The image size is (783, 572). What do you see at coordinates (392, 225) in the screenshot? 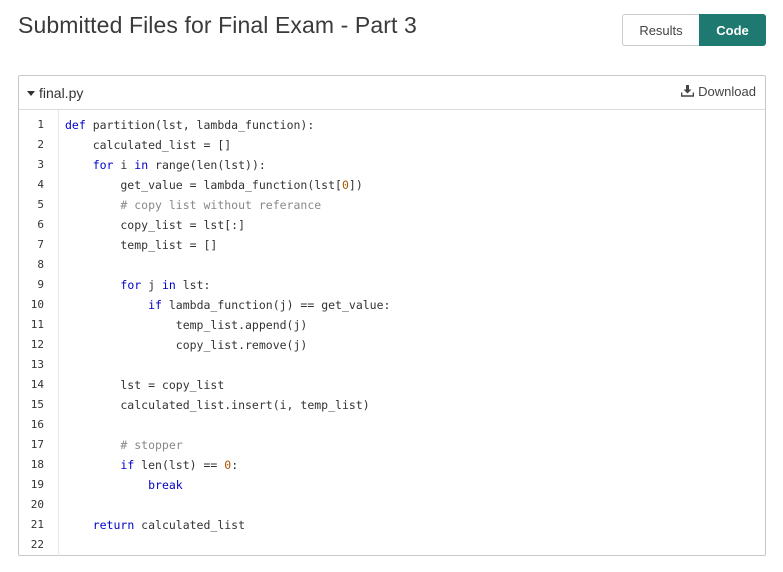
I see `code-line: 6 copy_list = lst[:]` at bounding box center [392, 225].